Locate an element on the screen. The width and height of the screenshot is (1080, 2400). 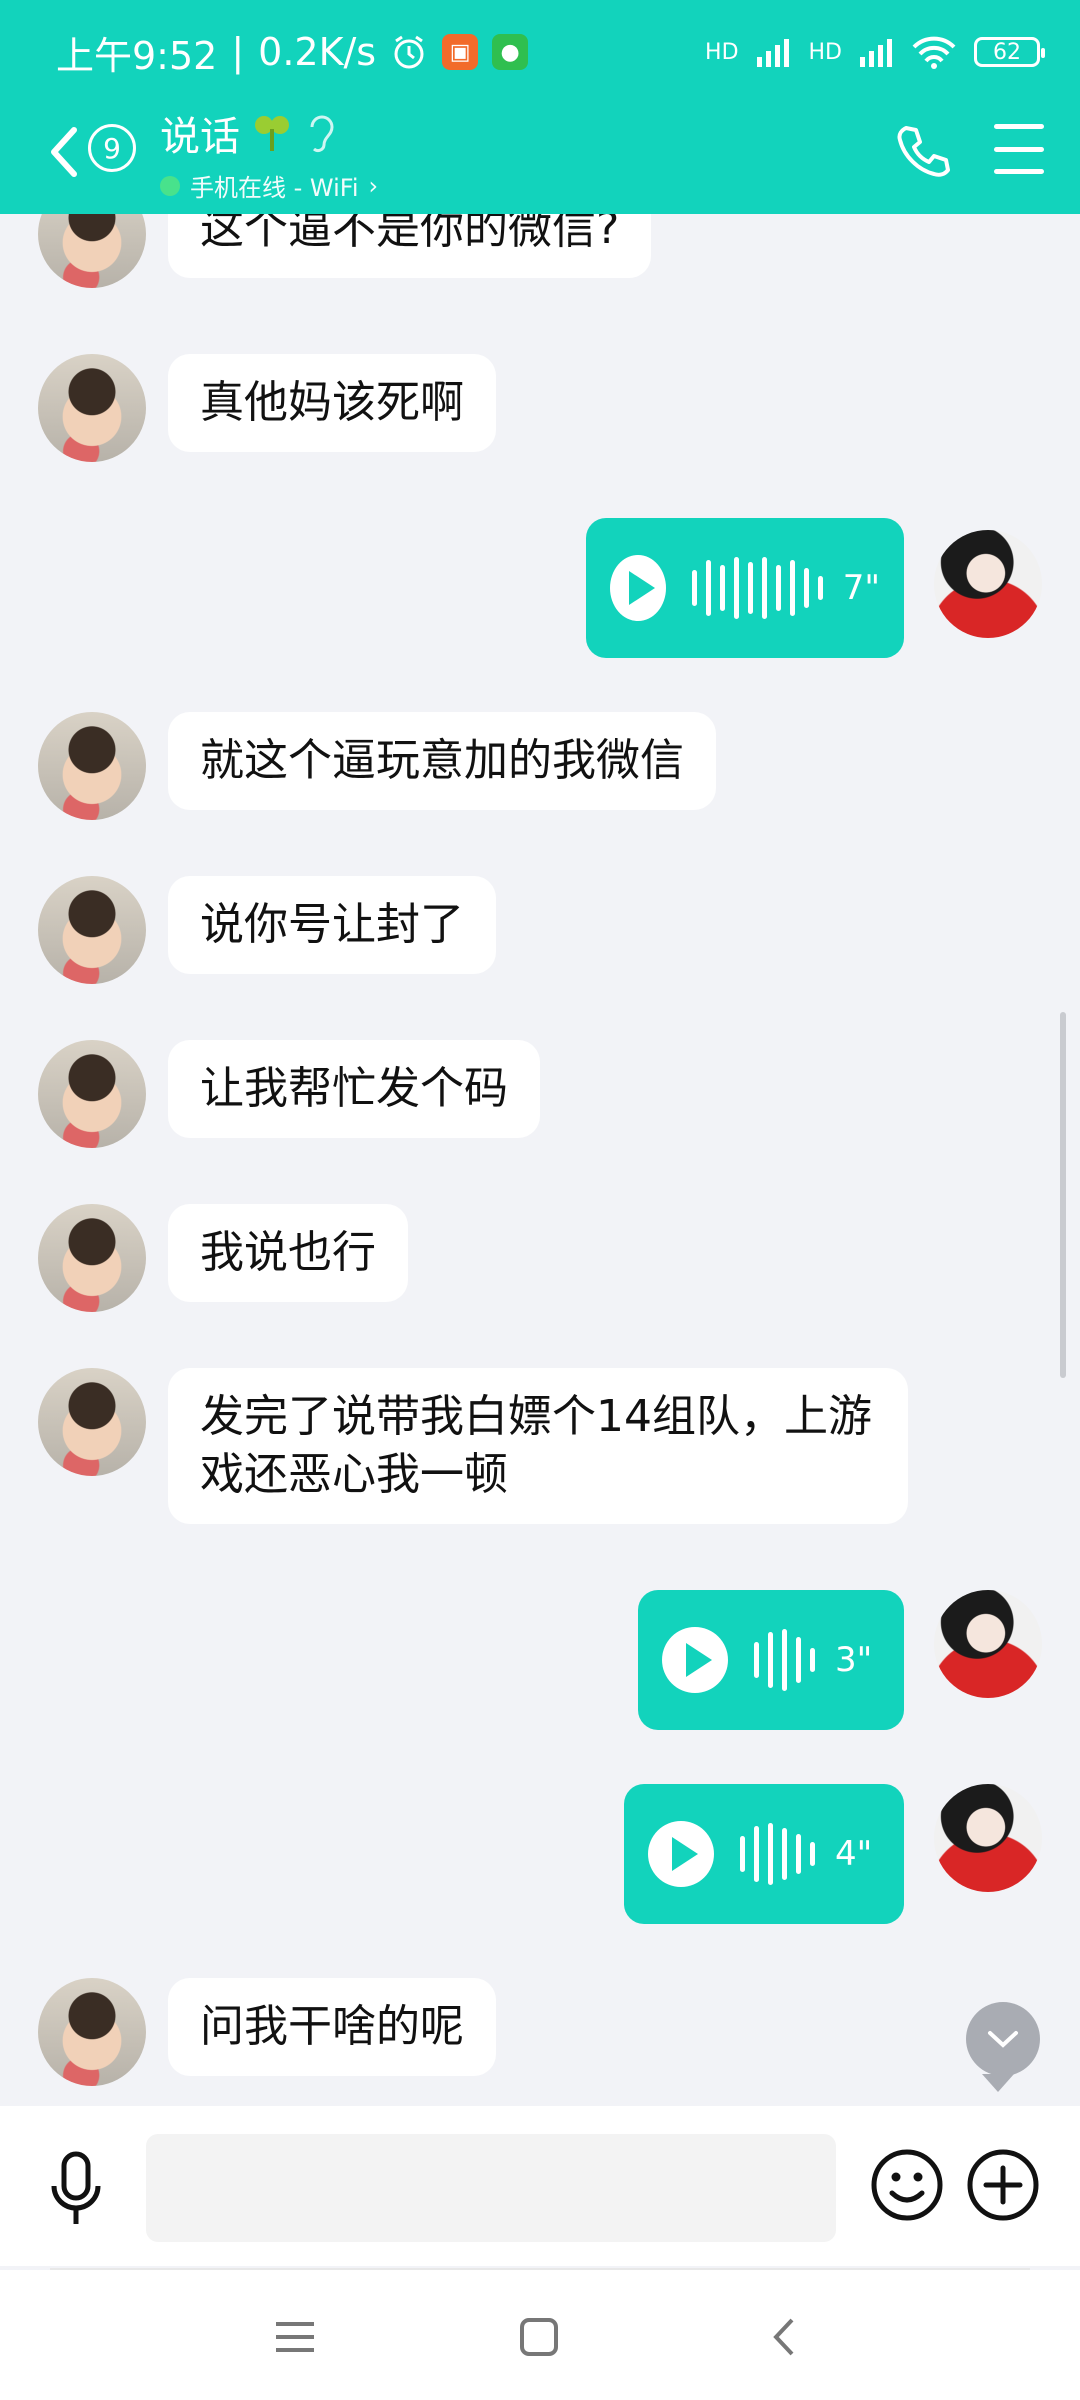
unread-count-badge: 9 is located at coordinates (112, 148).